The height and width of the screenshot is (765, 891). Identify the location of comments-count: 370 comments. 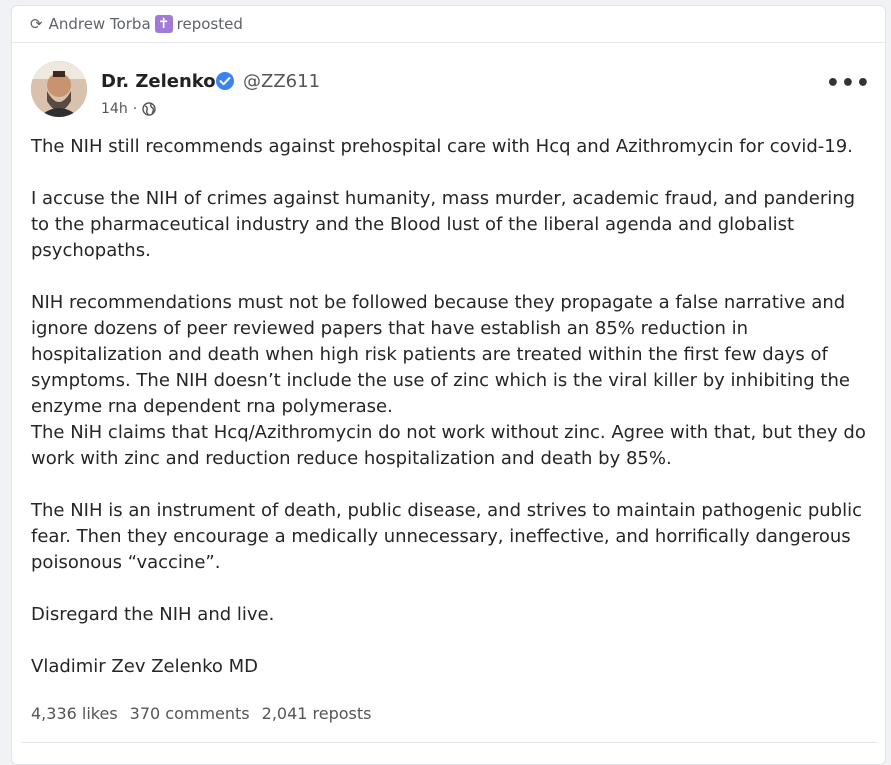
(190, 713).